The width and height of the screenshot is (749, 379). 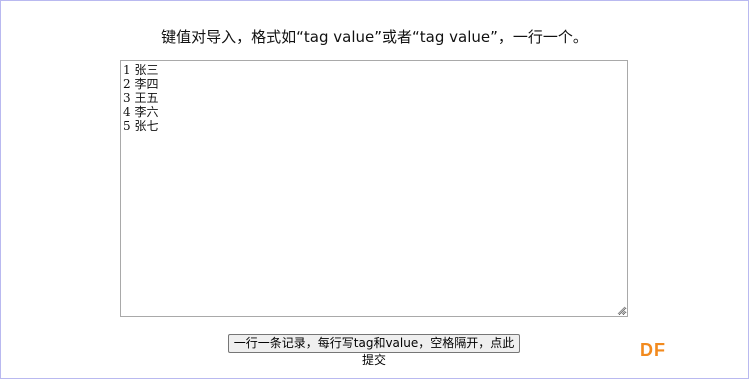 What do you see at coordinates (141, 84) in the screenshot?
I see `textarea-line: 2 李四` at bounding box center [141, 84].